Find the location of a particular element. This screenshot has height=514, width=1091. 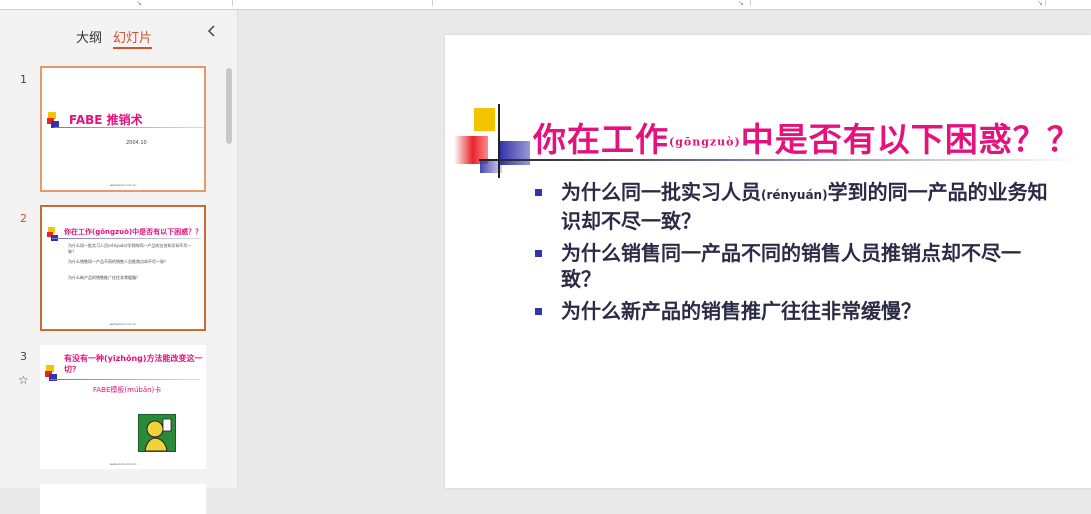

slide-title-pinyin: (gōngzuò) is located at coordinates (705, 142).